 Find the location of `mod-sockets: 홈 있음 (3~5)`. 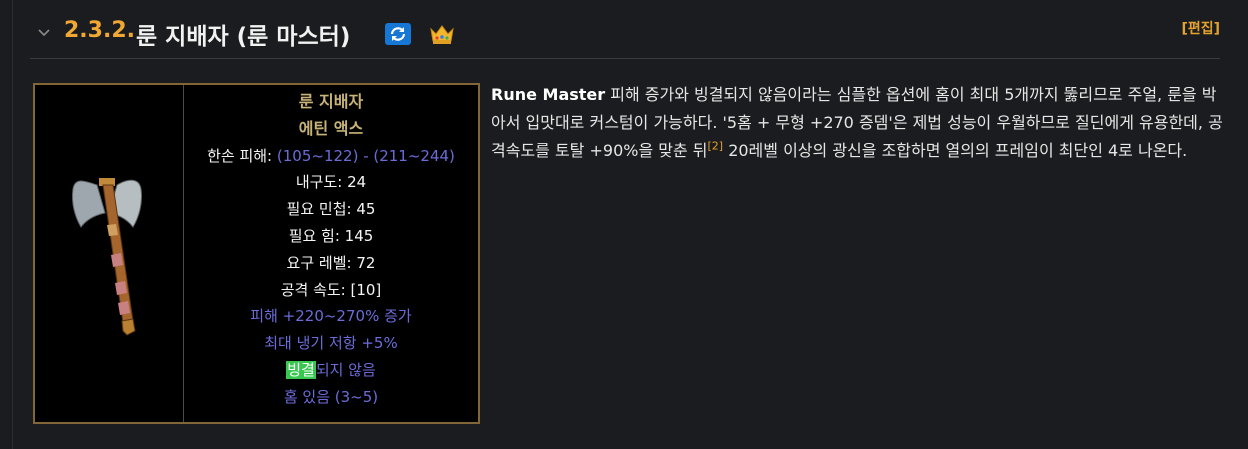

mod-sockets: 홈 있음 (3~5) is located at coordinates (331, 396).